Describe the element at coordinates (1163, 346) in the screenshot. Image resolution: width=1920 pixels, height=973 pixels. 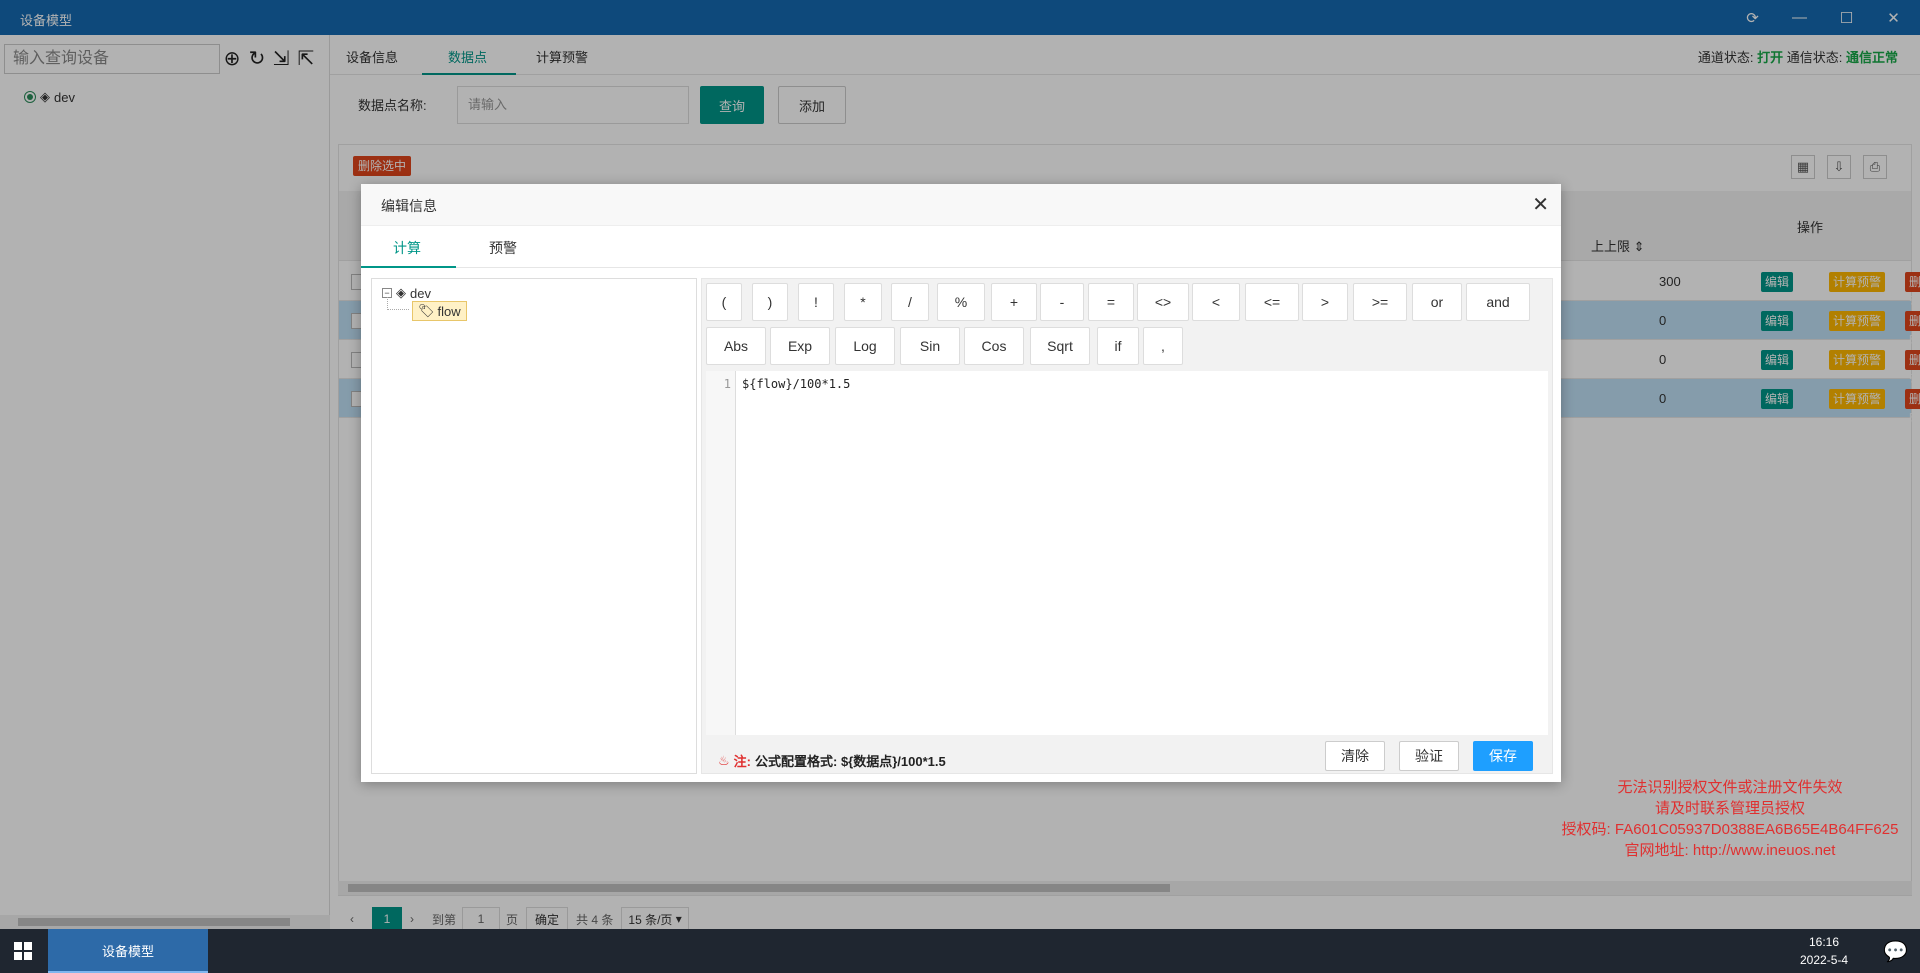
I see `function-button: ,` at that location.